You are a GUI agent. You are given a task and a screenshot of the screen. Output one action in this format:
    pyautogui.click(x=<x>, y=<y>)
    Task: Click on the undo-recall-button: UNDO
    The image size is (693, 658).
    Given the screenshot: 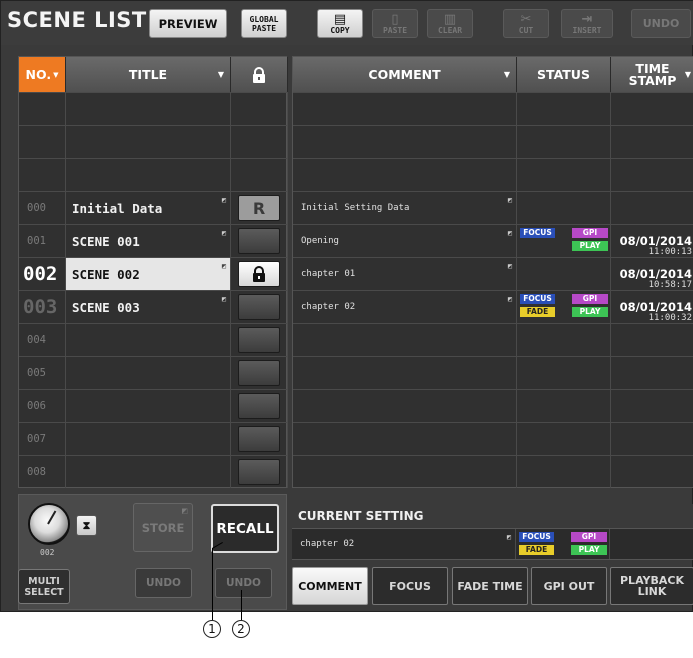 What is the action you would take?
    pyautogui.click(x=243, y=583)
    